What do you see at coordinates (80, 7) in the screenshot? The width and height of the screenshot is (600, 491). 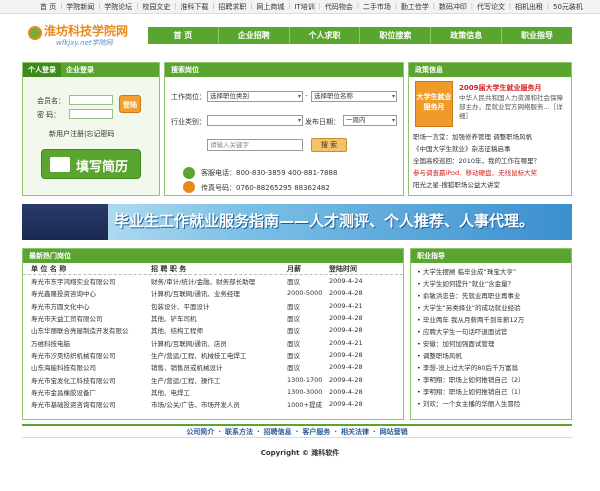 I see `top-link: 学院新闻` at bounding box center [80, 7].